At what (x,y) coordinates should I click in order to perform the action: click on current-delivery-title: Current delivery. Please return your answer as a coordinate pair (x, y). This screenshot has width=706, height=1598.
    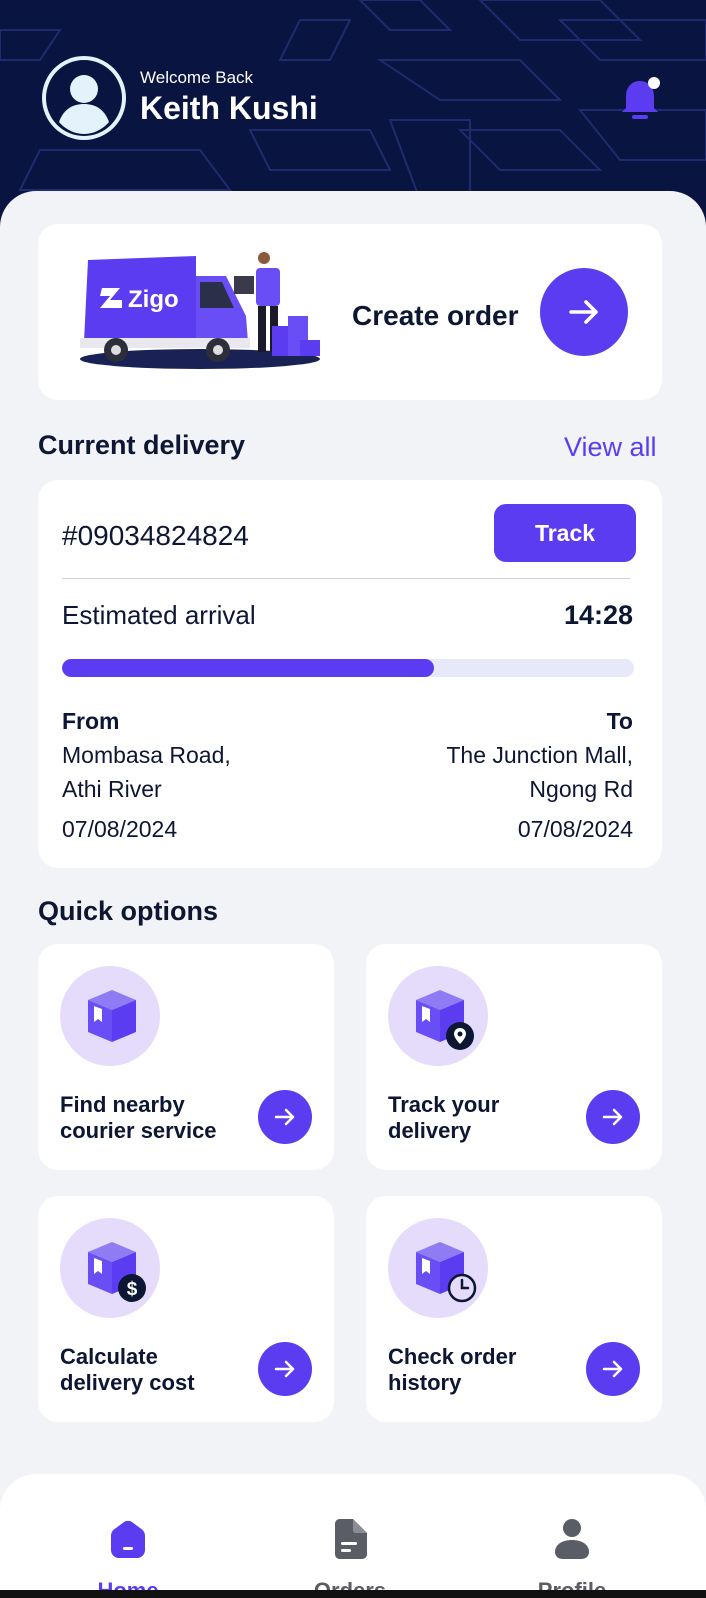
    Looking at the image, I should click on (142, 445).